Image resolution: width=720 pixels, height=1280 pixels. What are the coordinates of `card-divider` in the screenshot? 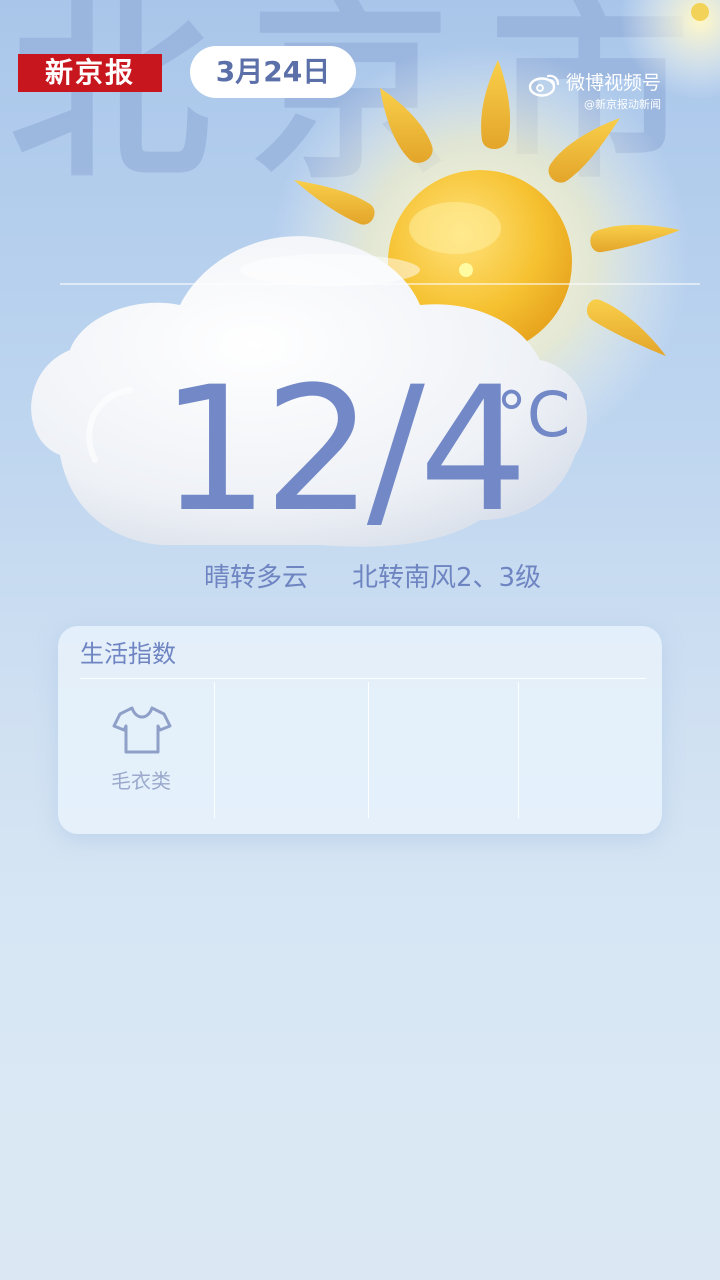 It's located at (363, 678).